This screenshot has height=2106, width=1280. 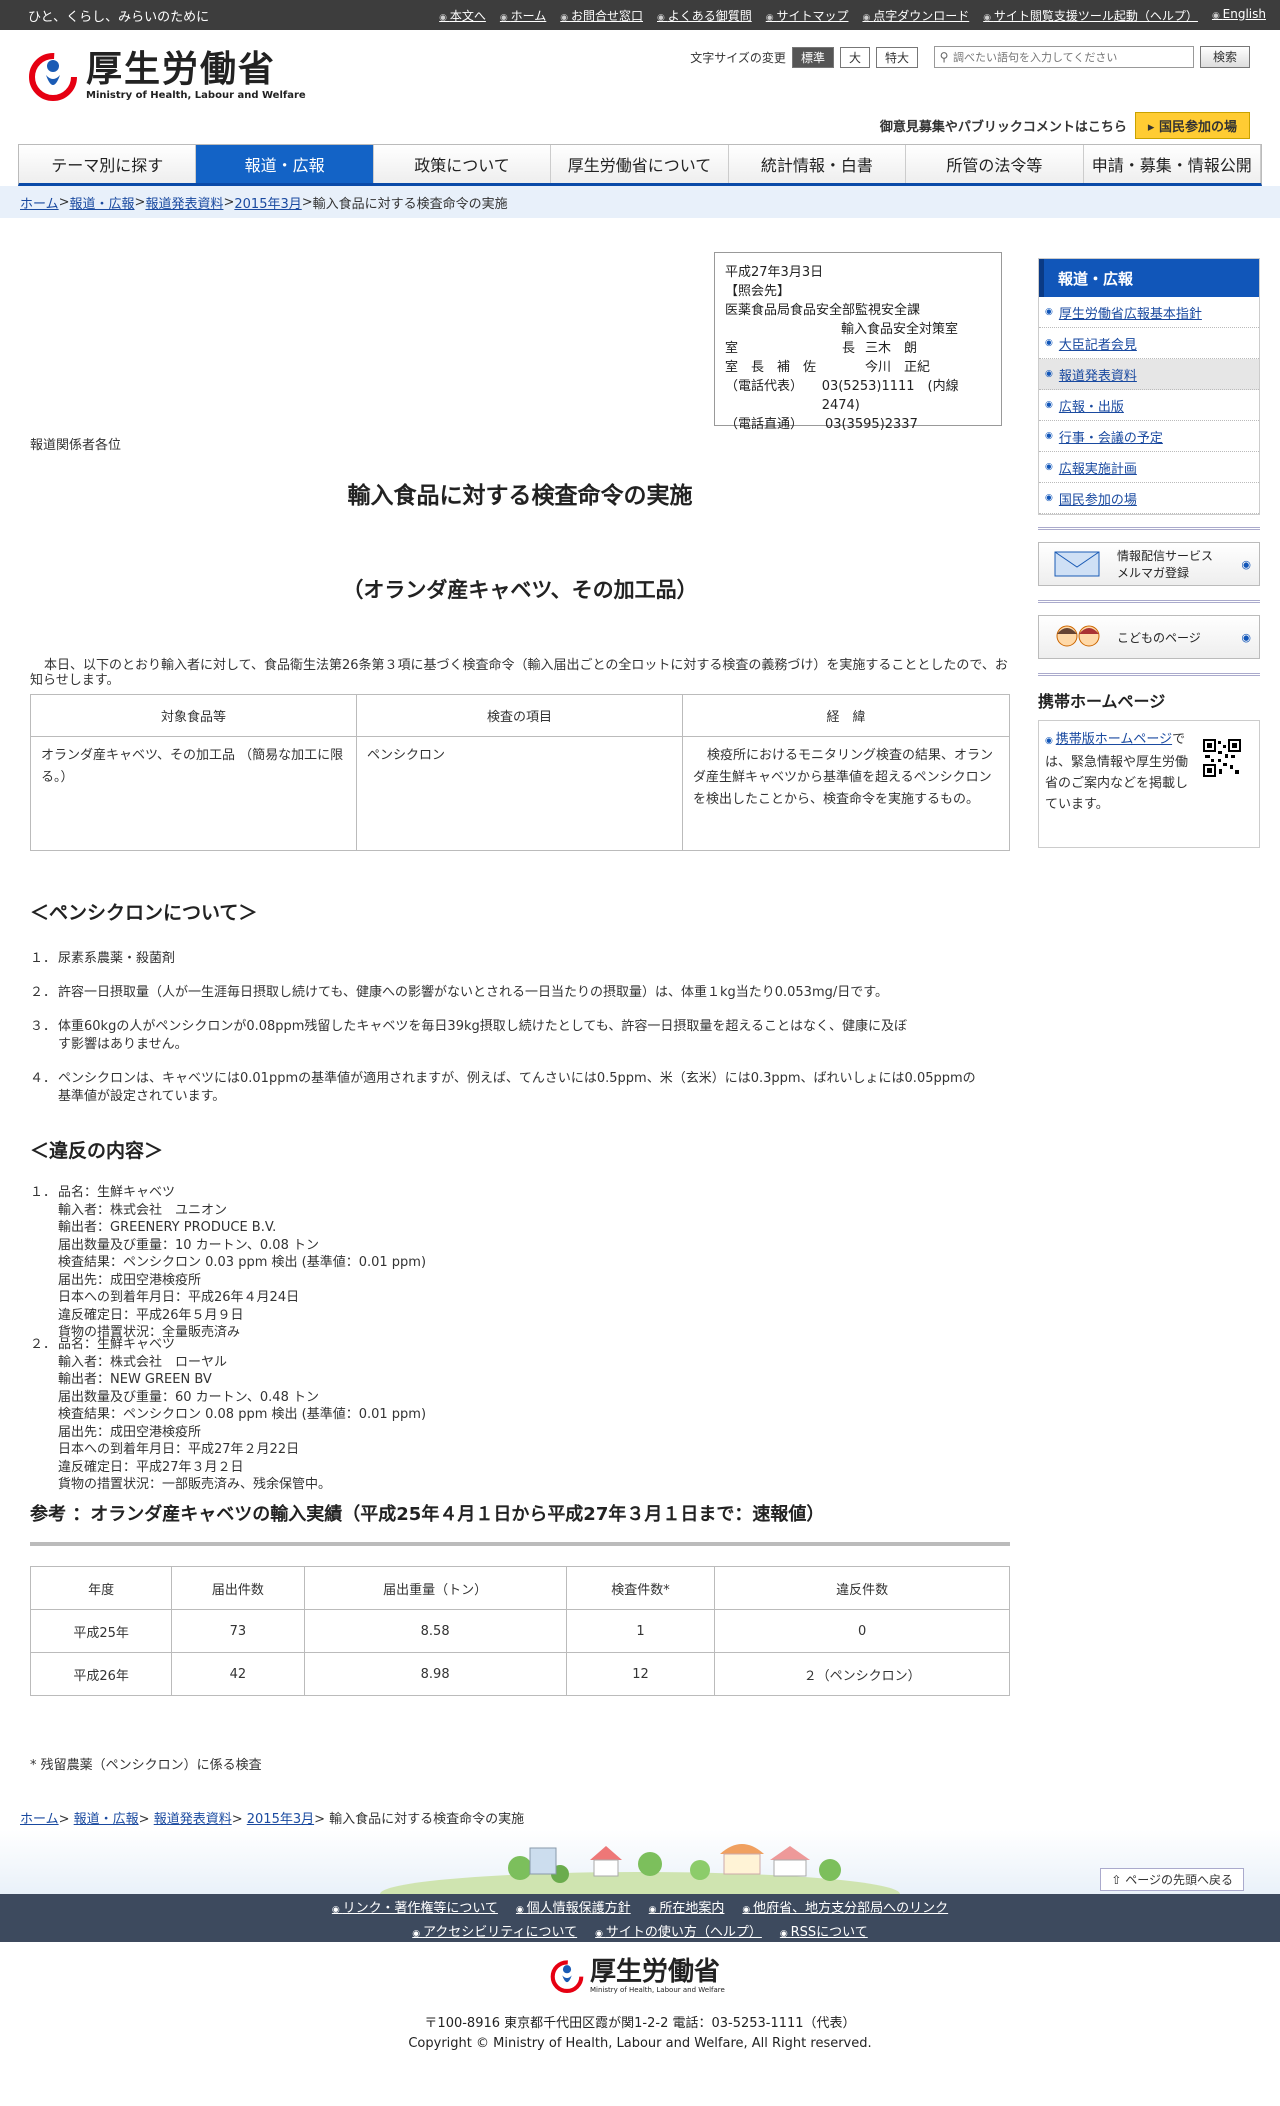 I want to click on sidebar-item: ◉ 広報・出版, so click(x=1149, y=405).